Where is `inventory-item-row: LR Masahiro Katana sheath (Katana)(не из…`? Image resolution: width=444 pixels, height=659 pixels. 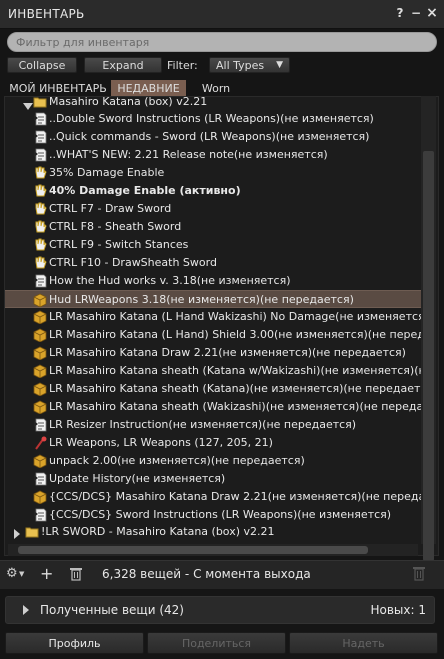 inventory-item-row: LR Masahiro Katana sheath (Katana)(не из… is located at coordinates (215, 389).